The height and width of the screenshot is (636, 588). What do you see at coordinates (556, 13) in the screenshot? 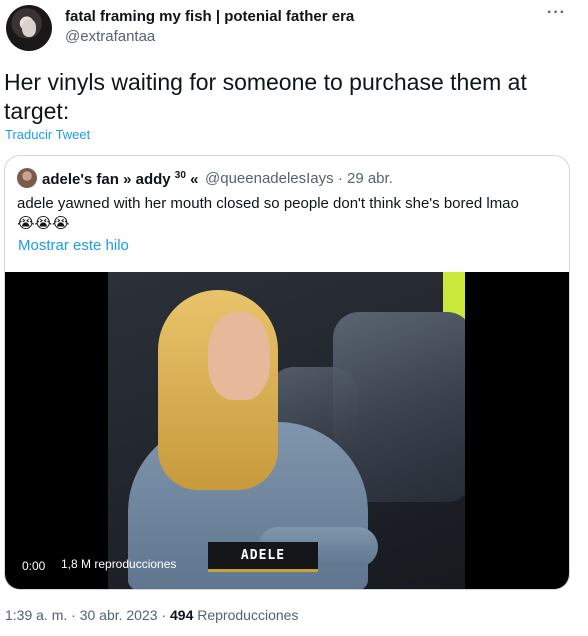
I see `more-icon: ···` at bounding box center [556, 13].